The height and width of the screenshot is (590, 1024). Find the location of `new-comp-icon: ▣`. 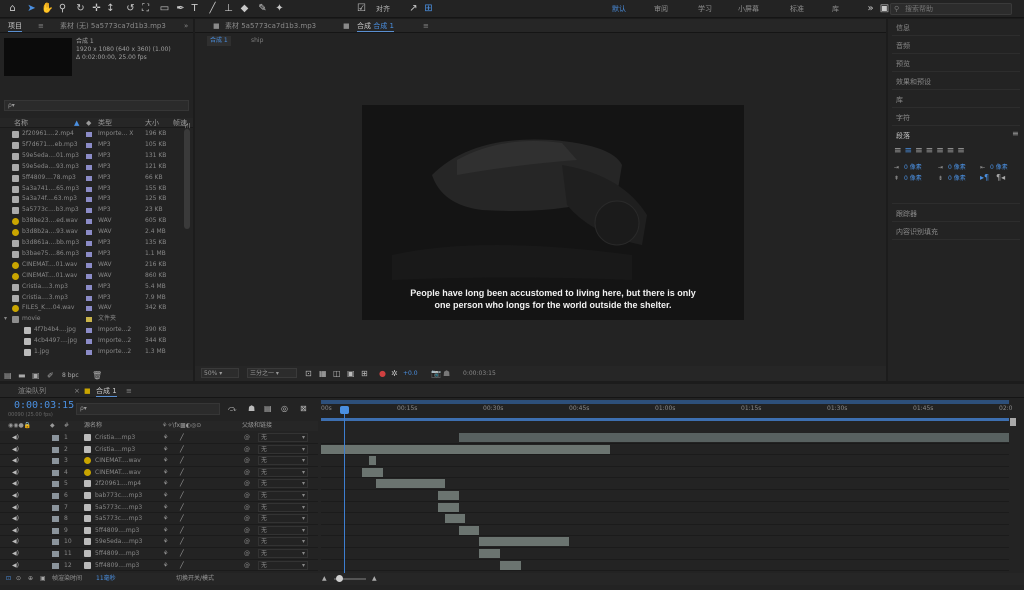

new-comp-icon: ▣ is located at coordinates (36, 375).